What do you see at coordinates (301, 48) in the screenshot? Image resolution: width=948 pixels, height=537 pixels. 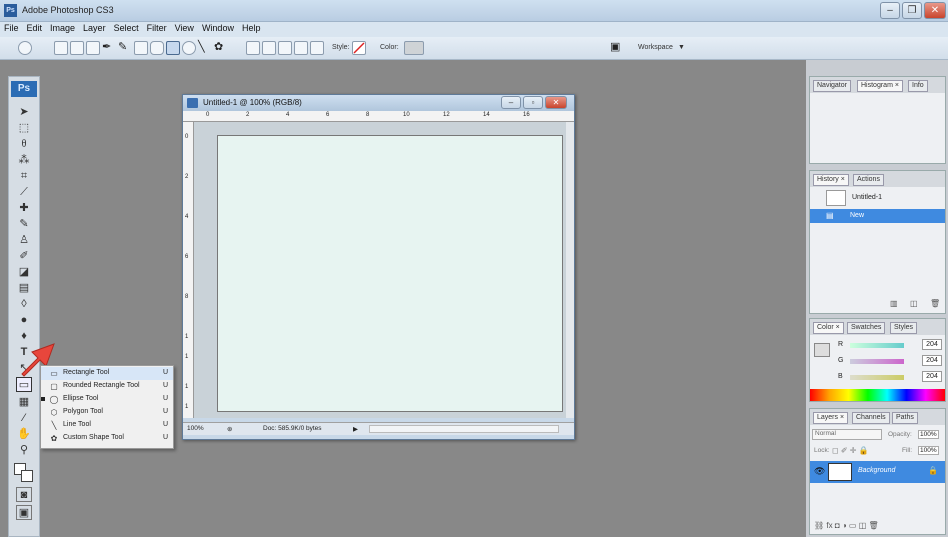 I see `combine-mode-intersect-button` at bounding box center [301, 48].